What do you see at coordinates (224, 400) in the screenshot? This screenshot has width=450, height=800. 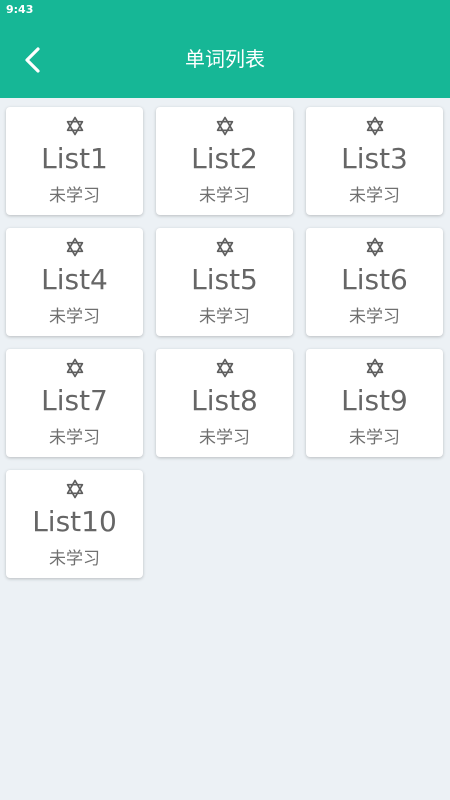 I see `list-name: List8` at bounding box center [224, 400].